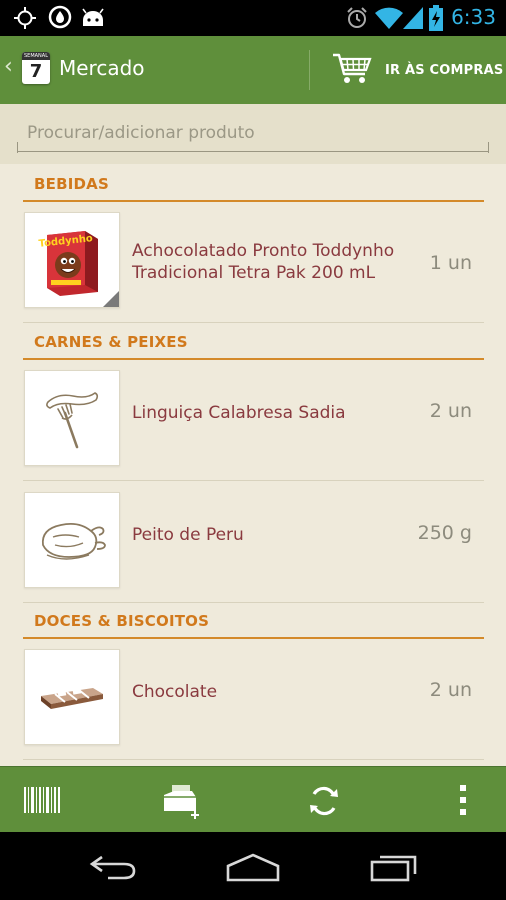 Image resolution: width=506 pixels, height=900 pixels. Describe the element at coordinates (122, 621) in the screenshot. I see `section-title: DOCES & BISCOITOS` at that location.